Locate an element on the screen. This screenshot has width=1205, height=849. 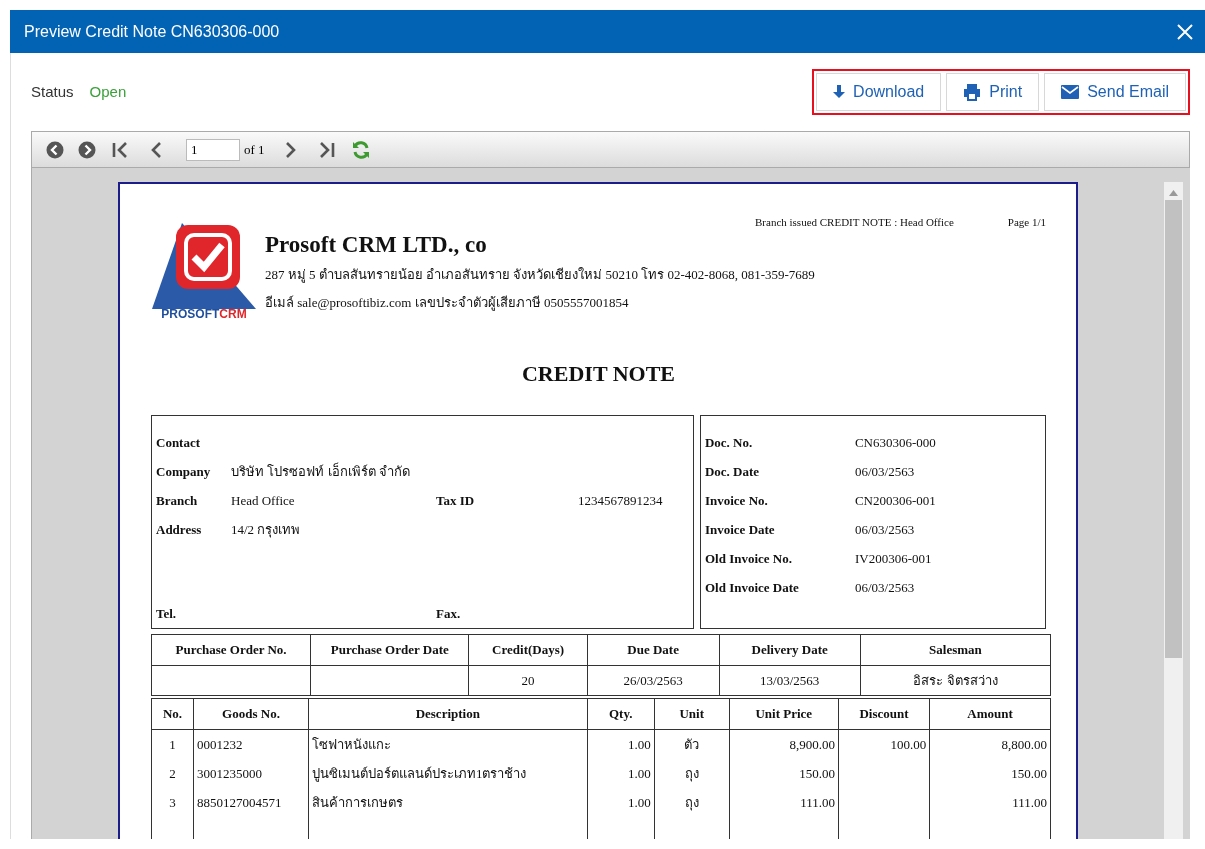
table-cell: อิสระ จิตรสว่าง is located at coordinates (955, 680).